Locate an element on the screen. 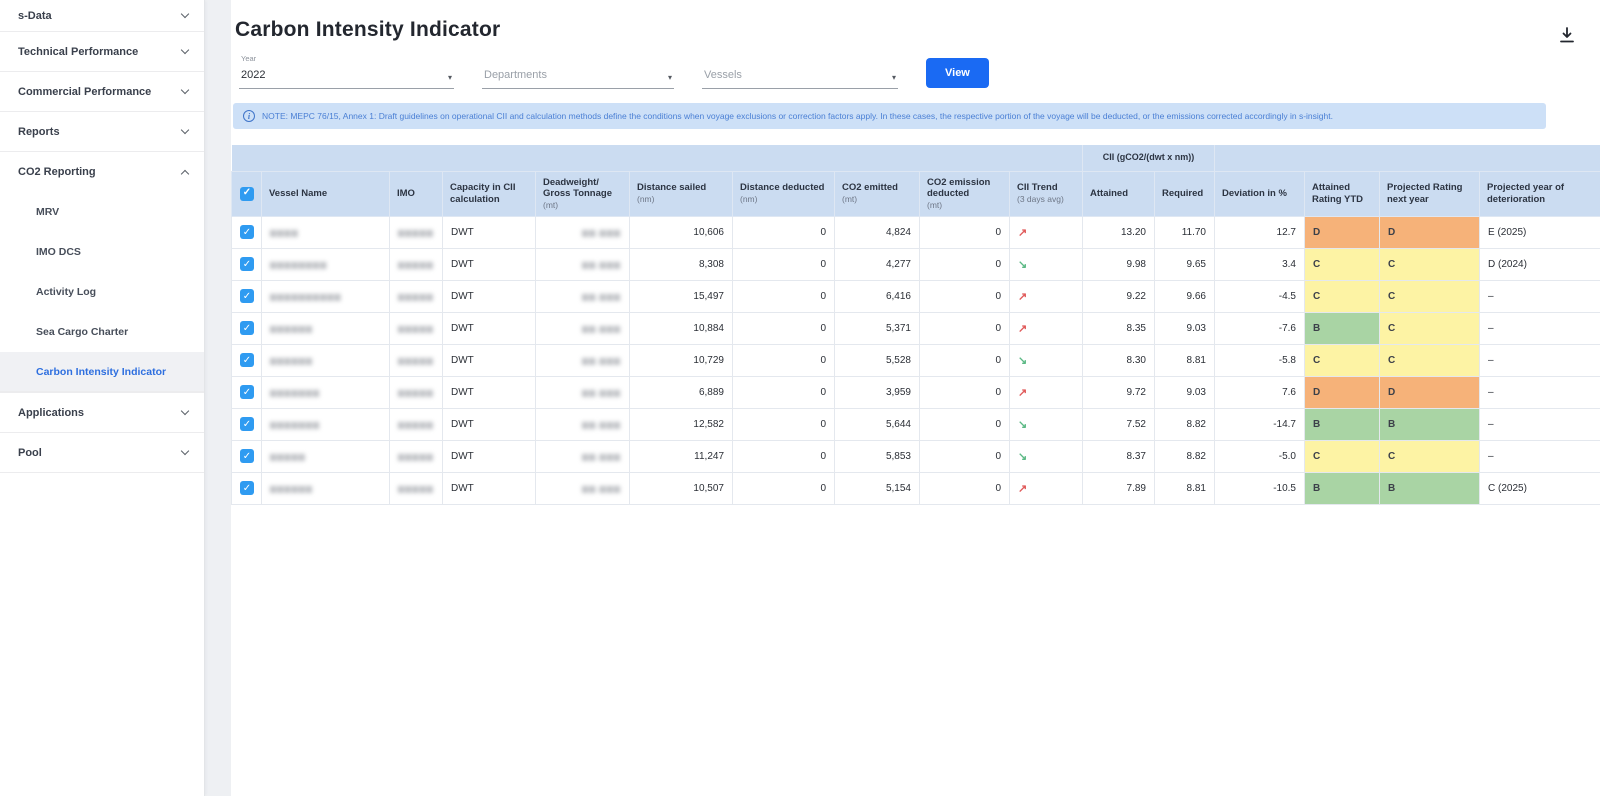 This screenshot has height=796, width=1600. co2-emitted-cell: 5,853 is located at coordinates (877, 456).